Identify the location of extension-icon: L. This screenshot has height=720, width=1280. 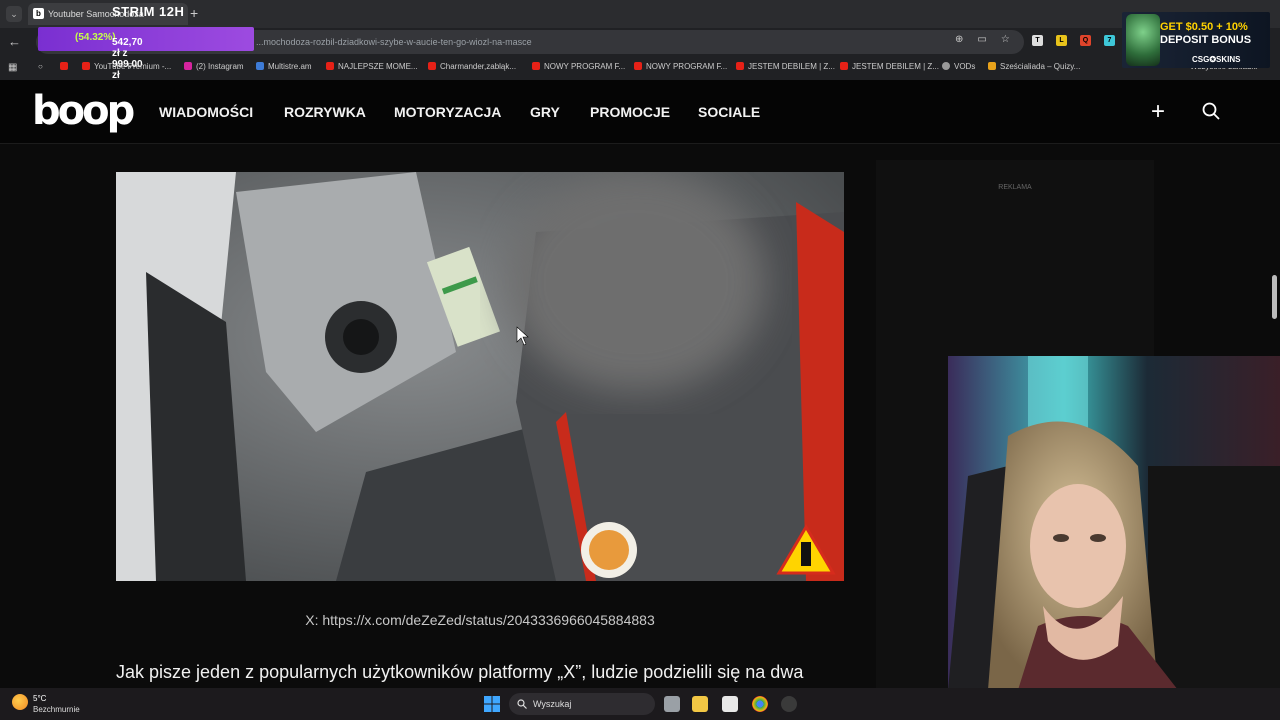
(1061, 40).